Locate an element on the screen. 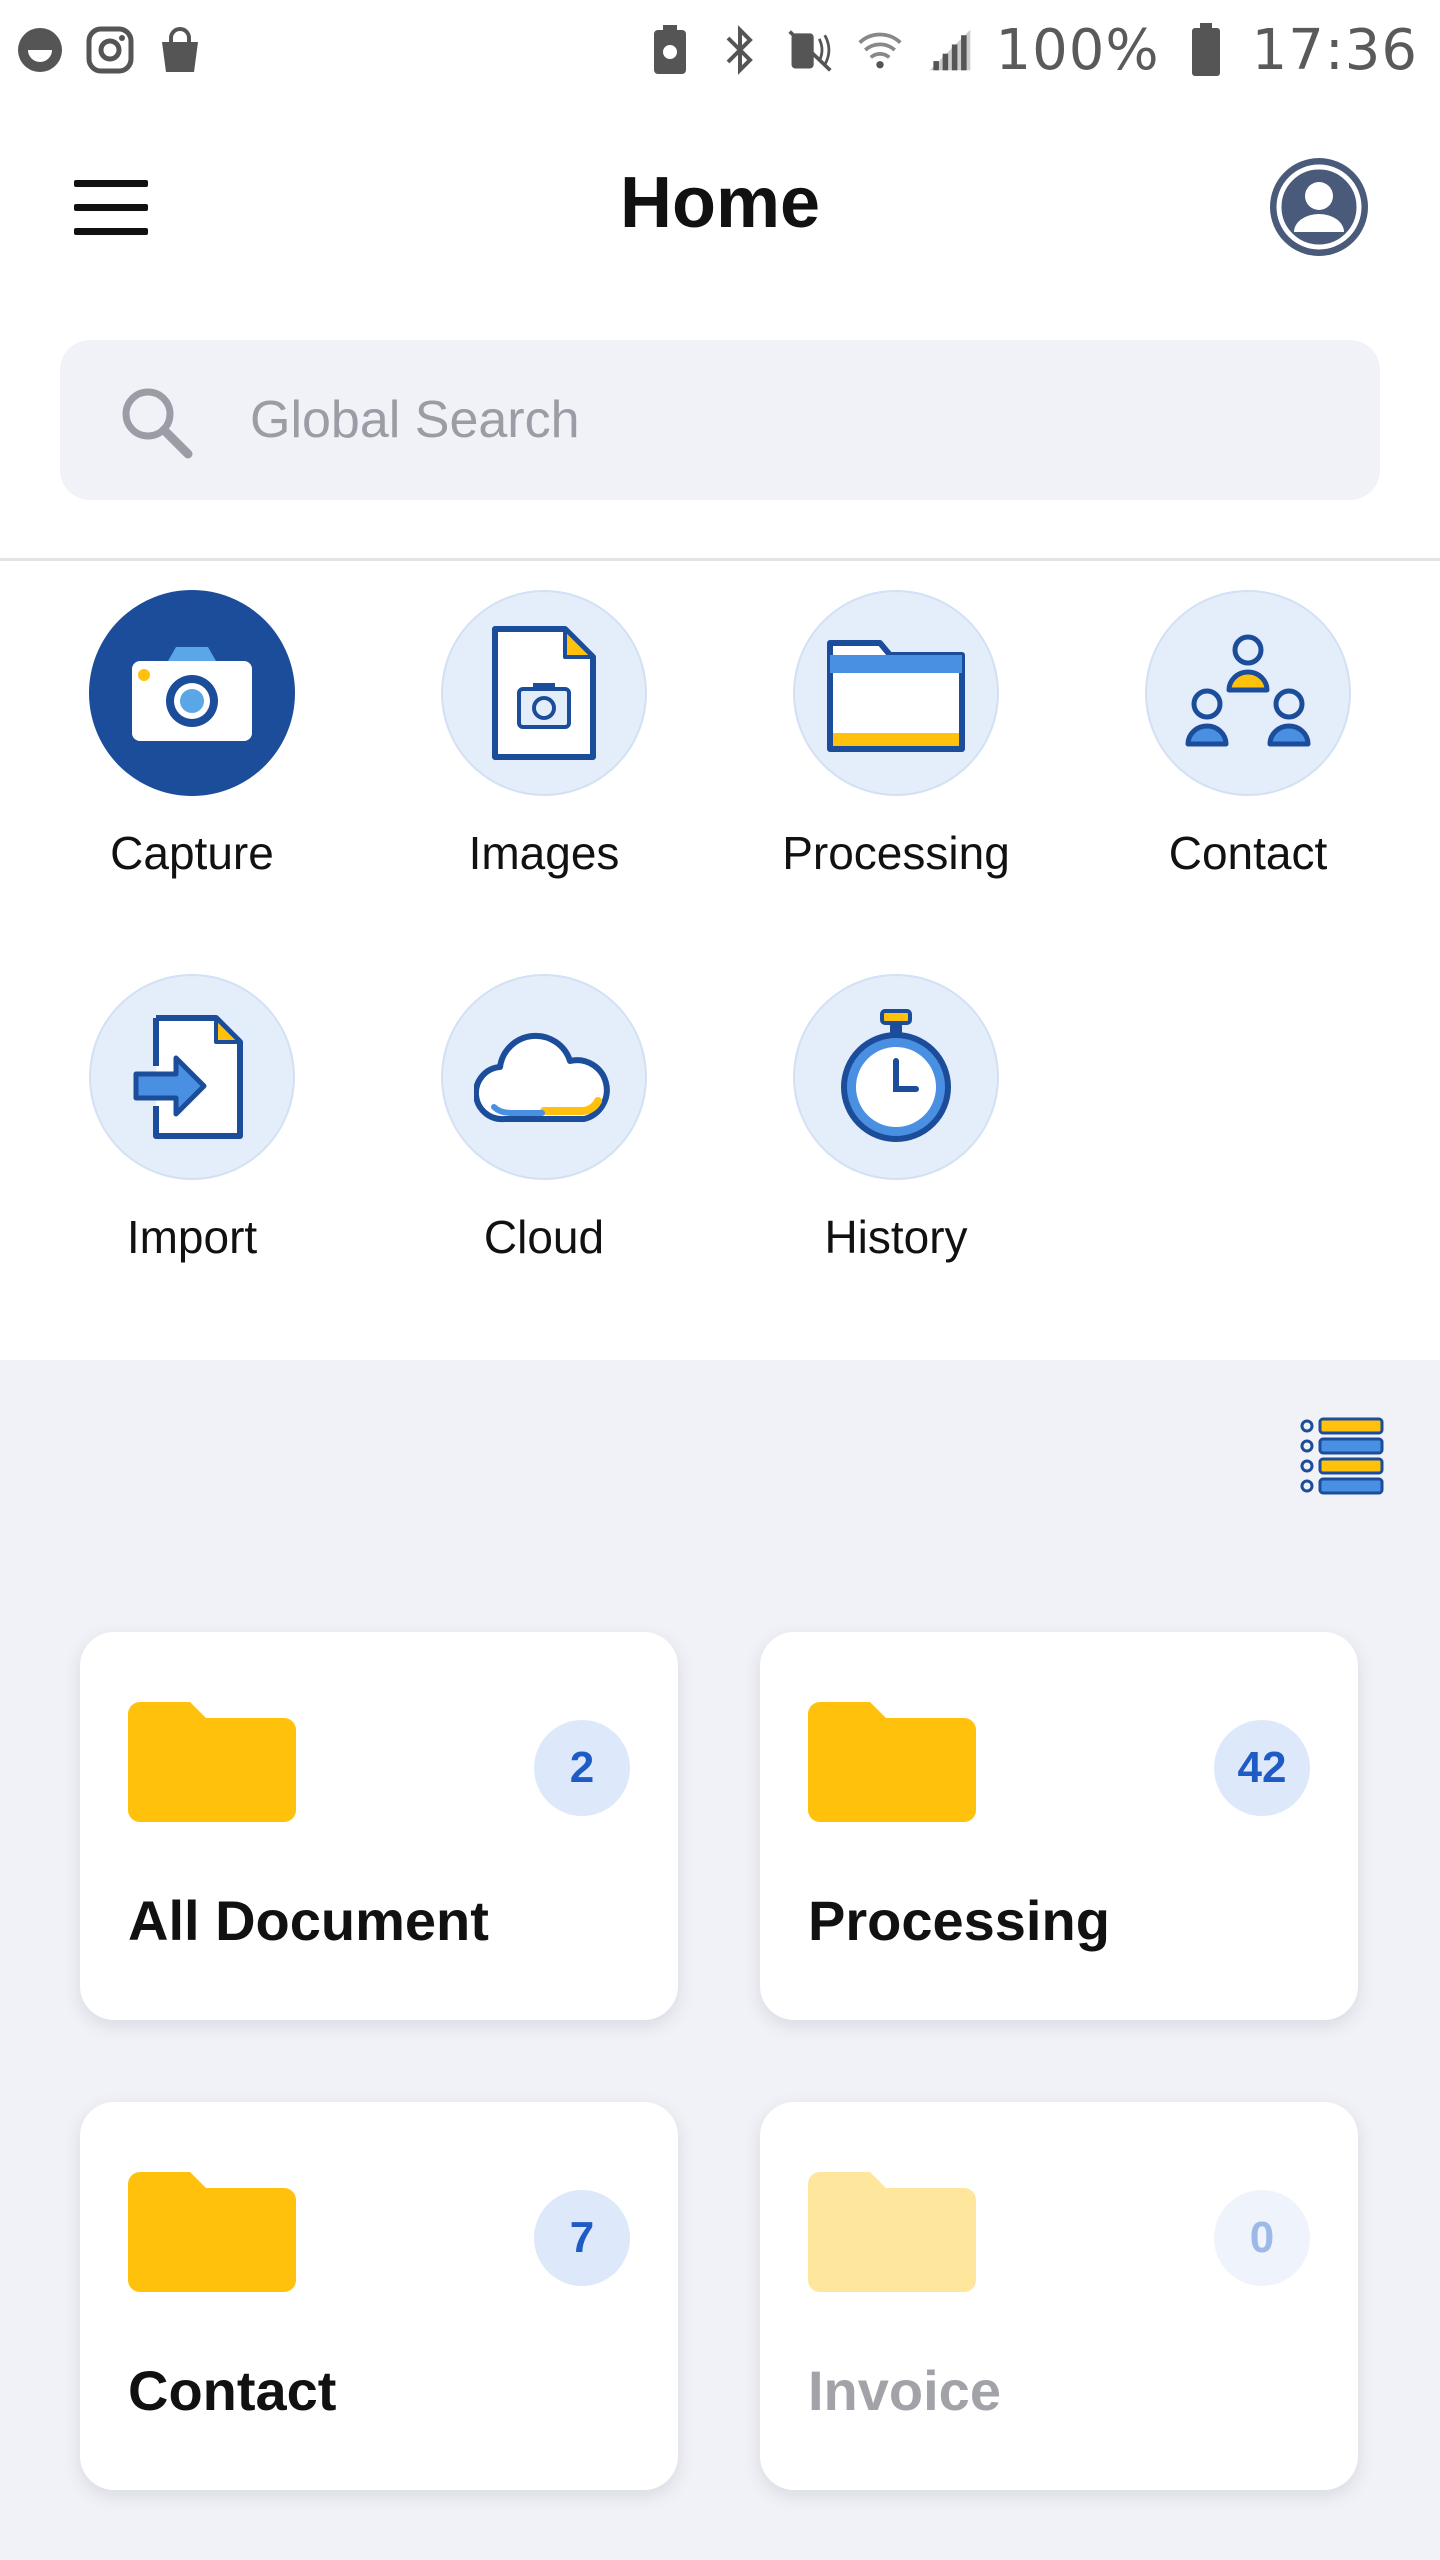 This screenshot has width=1440, height=2560. battery-percentage: 100% is located at coordinates (1077, 50).